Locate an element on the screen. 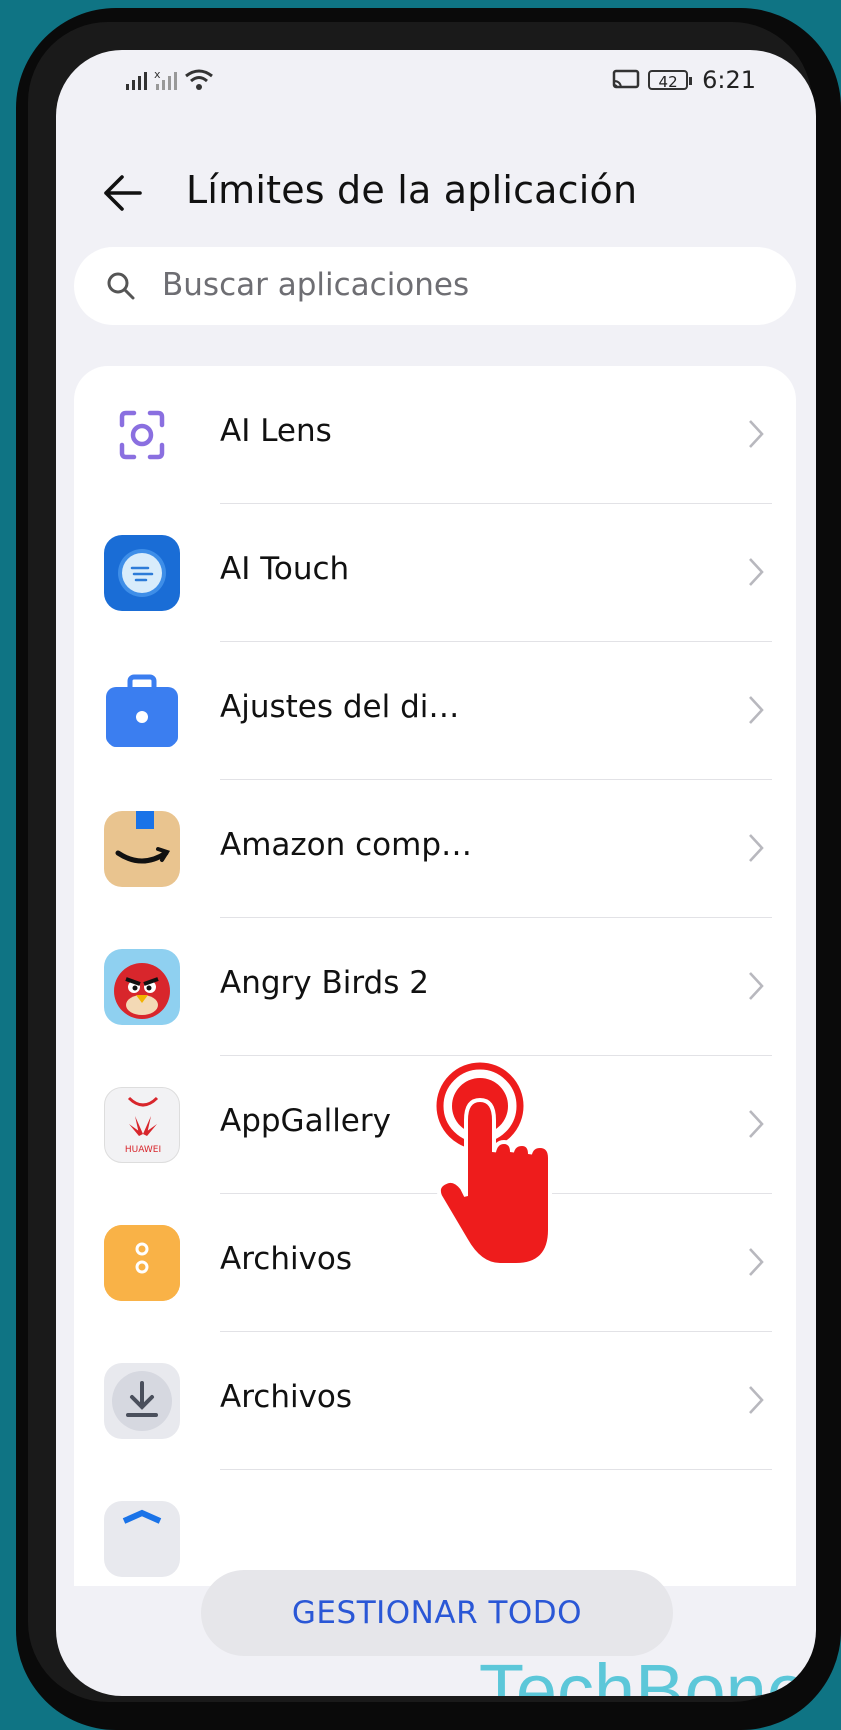  header: Límites de la aplicación is located at coordinates (436, 190).